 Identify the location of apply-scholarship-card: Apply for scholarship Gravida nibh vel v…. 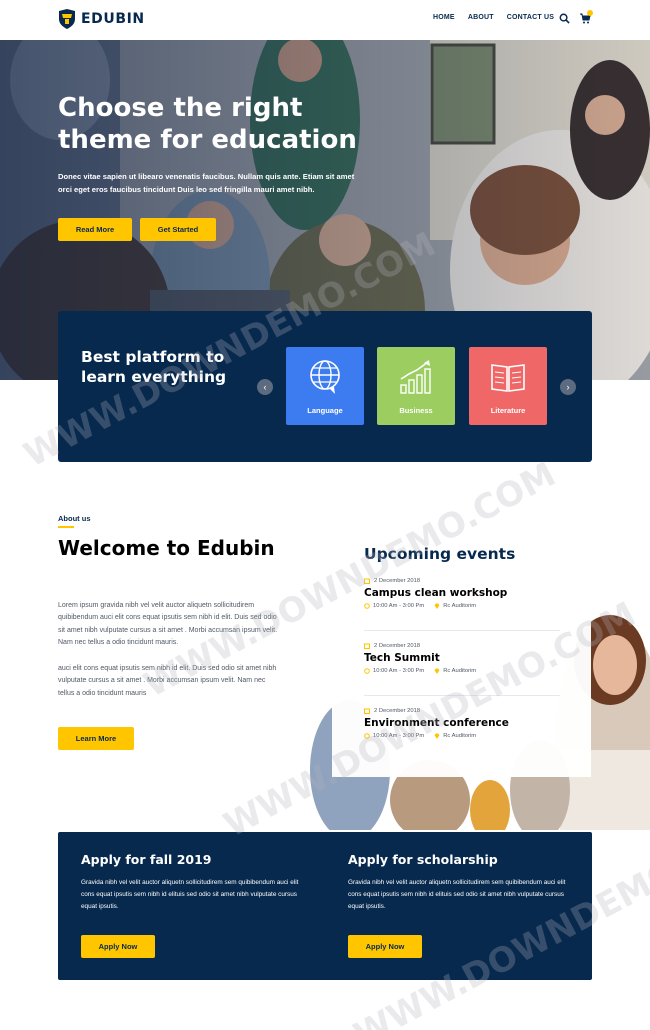
(458, 906).